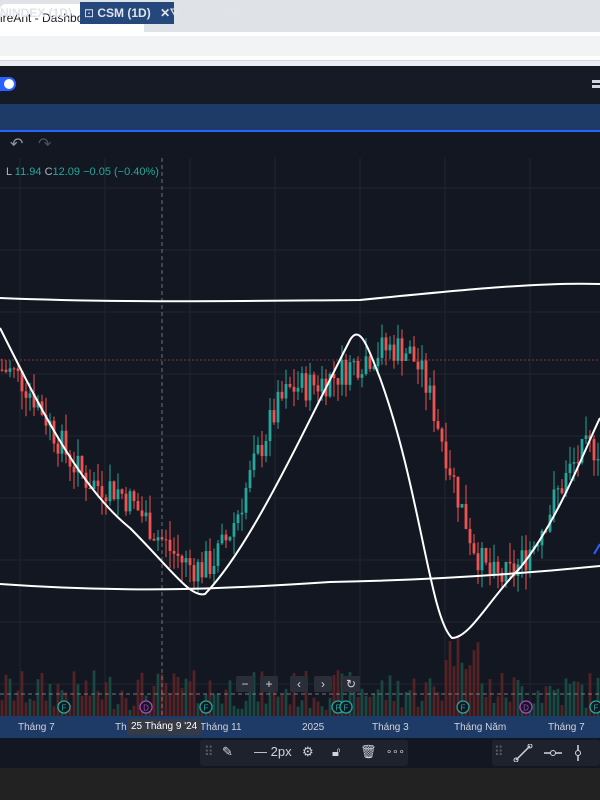 The width and height of the screenshot is (600, 800). I want to click on toggle-switch, so click(8, 84).